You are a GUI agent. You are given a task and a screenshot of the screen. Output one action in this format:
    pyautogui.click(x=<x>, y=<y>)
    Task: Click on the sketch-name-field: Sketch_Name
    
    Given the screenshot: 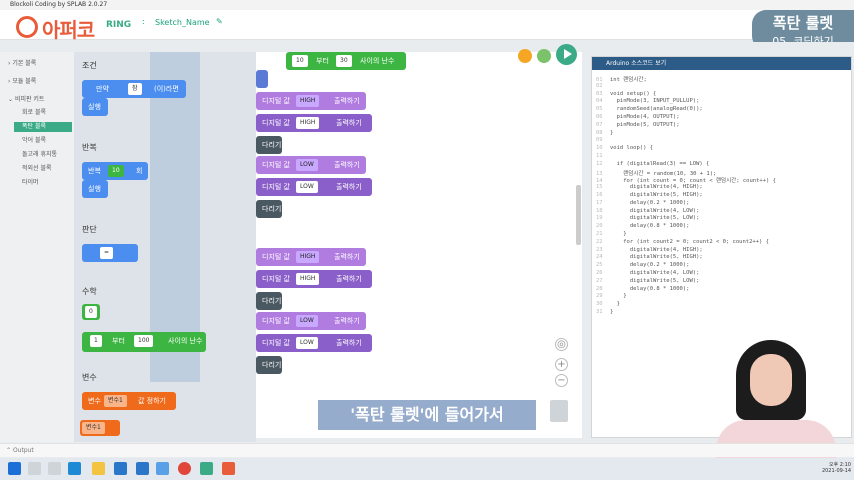 What is the action you would take?
    pyautogui.click(x=182, y=22)
    